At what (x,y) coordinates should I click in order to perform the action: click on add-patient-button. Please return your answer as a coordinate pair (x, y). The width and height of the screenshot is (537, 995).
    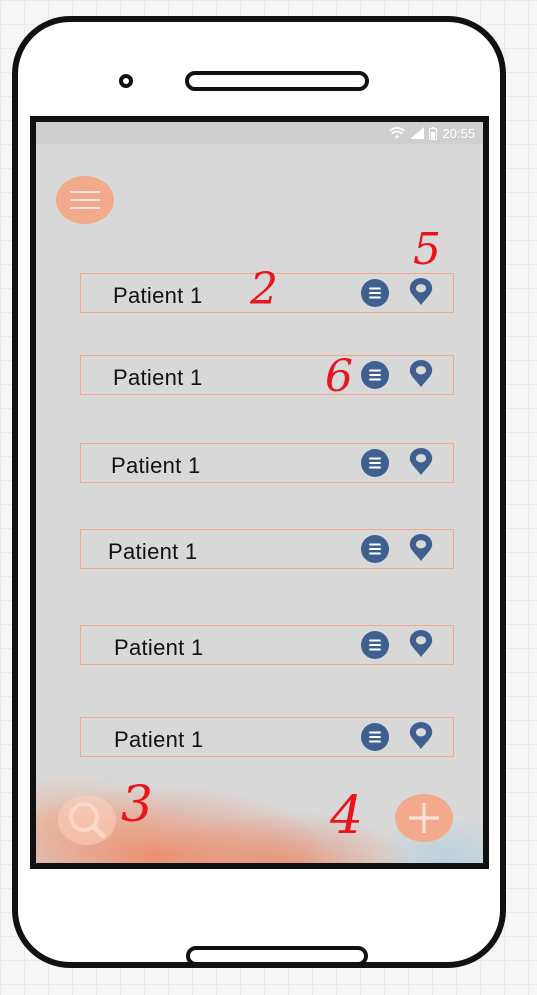
    Looking at the image, I should click on (424, 818).